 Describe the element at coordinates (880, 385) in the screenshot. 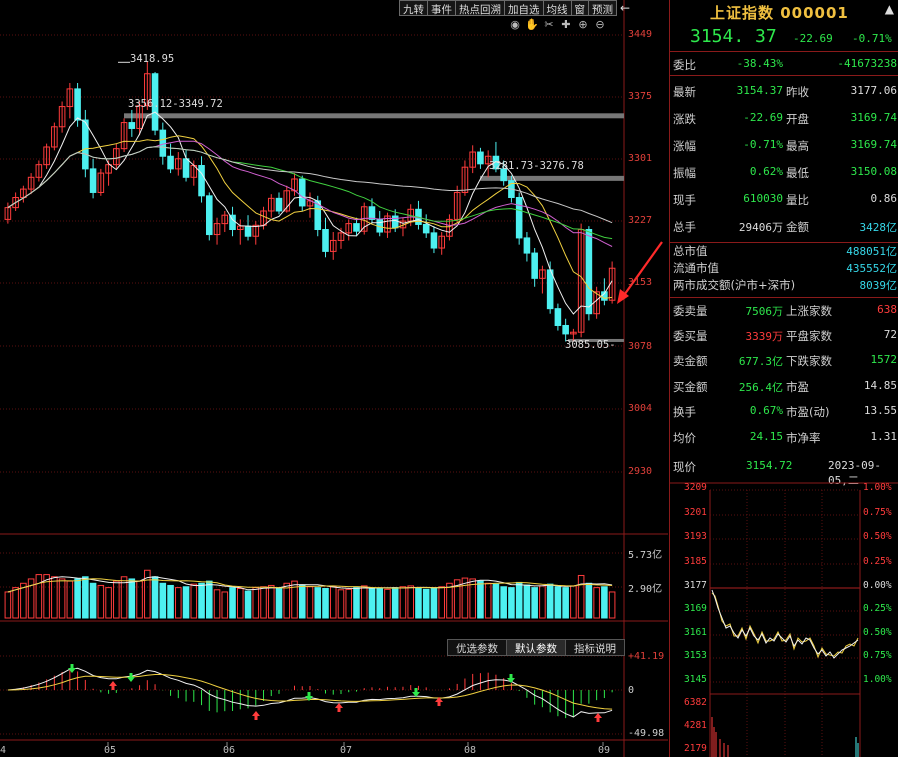

I see `stat-value: 14.85` at that location.